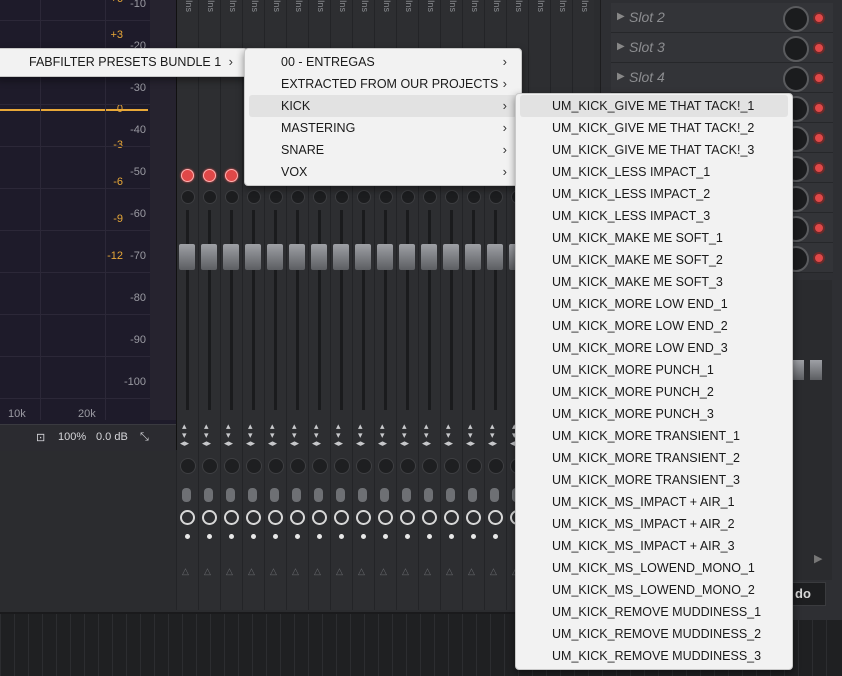 The height and width of the screenshot is (676, 842). I want to click on menu-item: UM_KICK_MAKE ME SOFT_3, so click(654, 282).